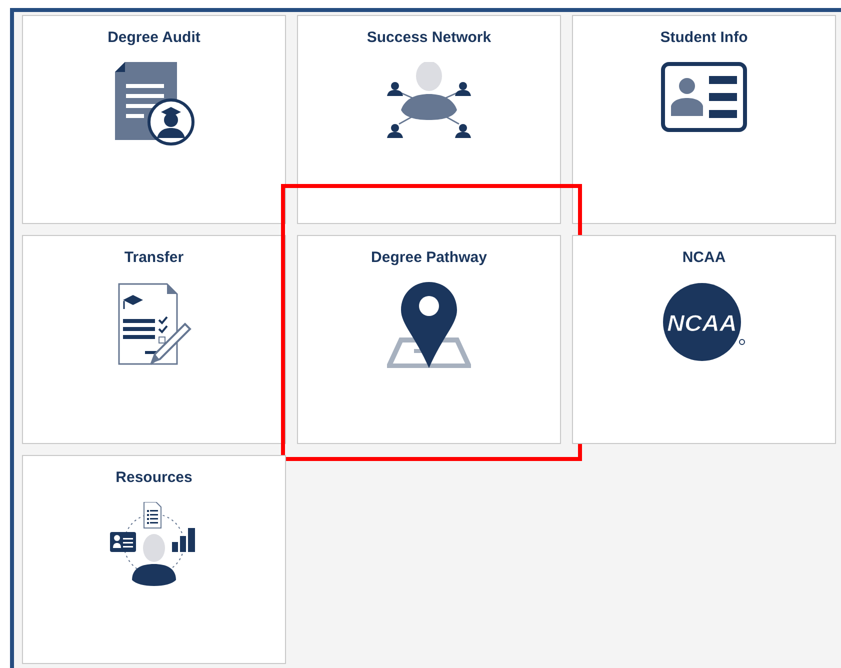  Describe the element at coordinates (154, 257) in the screenshot. I see `tile-title: Transfer` at that location.